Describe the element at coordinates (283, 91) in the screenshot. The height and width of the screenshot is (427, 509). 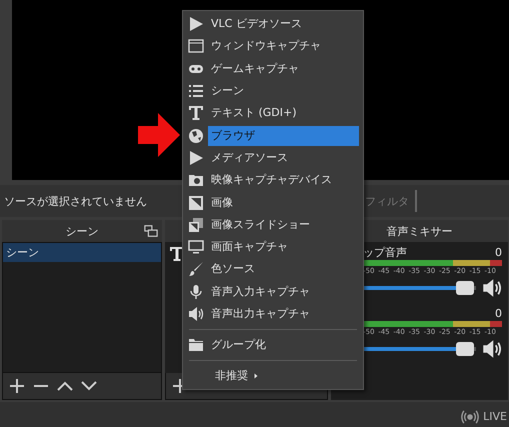
I see `menu-item: シーン` at that location.